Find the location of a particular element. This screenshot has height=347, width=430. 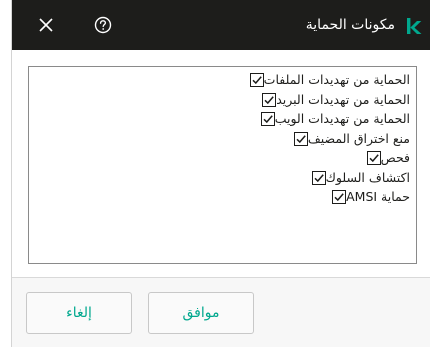

component-item: فحص is located at coordinates (386, 158).